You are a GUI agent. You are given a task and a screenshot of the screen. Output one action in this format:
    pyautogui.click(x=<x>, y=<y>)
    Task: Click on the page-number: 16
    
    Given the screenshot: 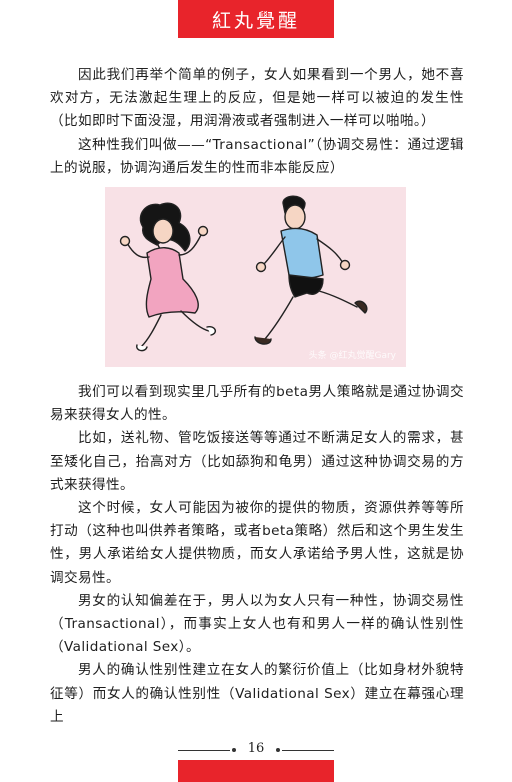 What is the action you would take?
    pyautogui.click(x=256, y=748)
    